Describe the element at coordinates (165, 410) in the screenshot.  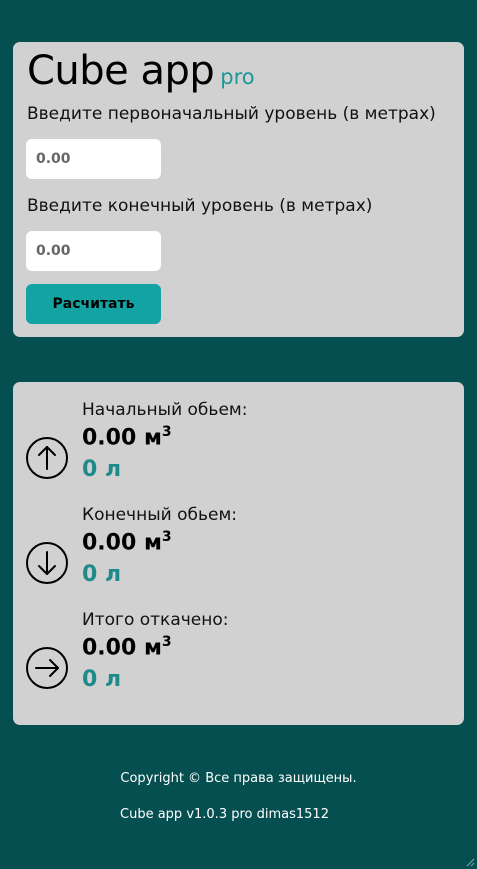
I see `result-label: Начальный обьем:` at that location.